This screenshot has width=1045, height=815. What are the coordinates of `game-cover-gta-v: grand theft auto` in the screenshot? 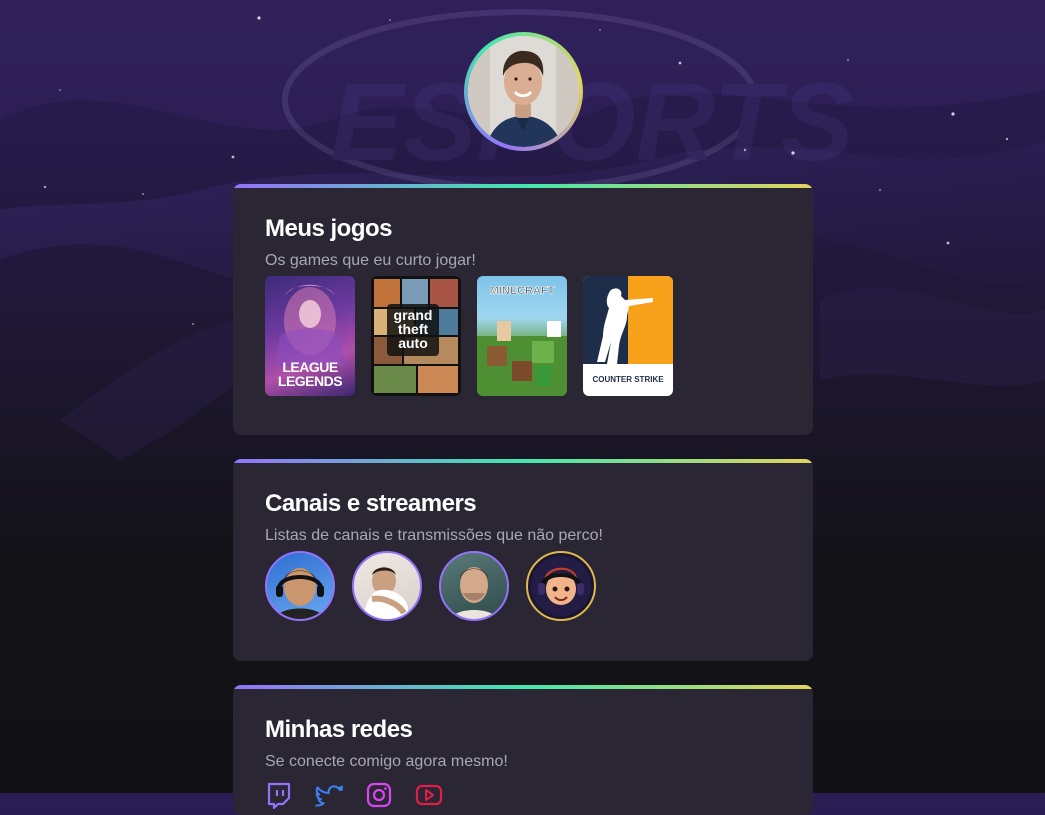 It's located at (416, 336).